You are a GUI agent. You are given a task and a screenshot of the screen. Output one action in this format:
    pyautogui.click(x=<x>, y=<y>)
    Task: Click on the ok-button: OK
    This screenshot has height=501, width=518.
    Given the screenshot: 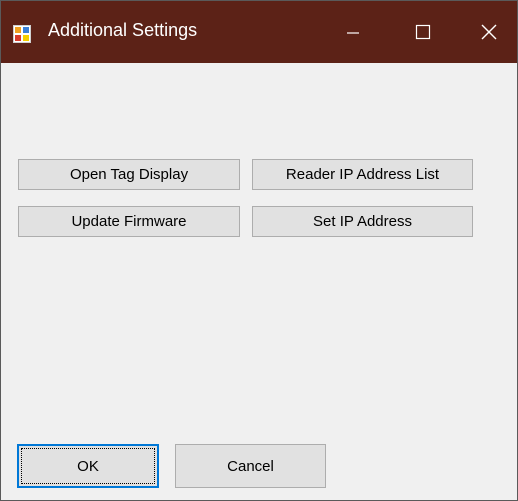 What is the action you would take?
    pyautogui.click(x=88, y=466)
    